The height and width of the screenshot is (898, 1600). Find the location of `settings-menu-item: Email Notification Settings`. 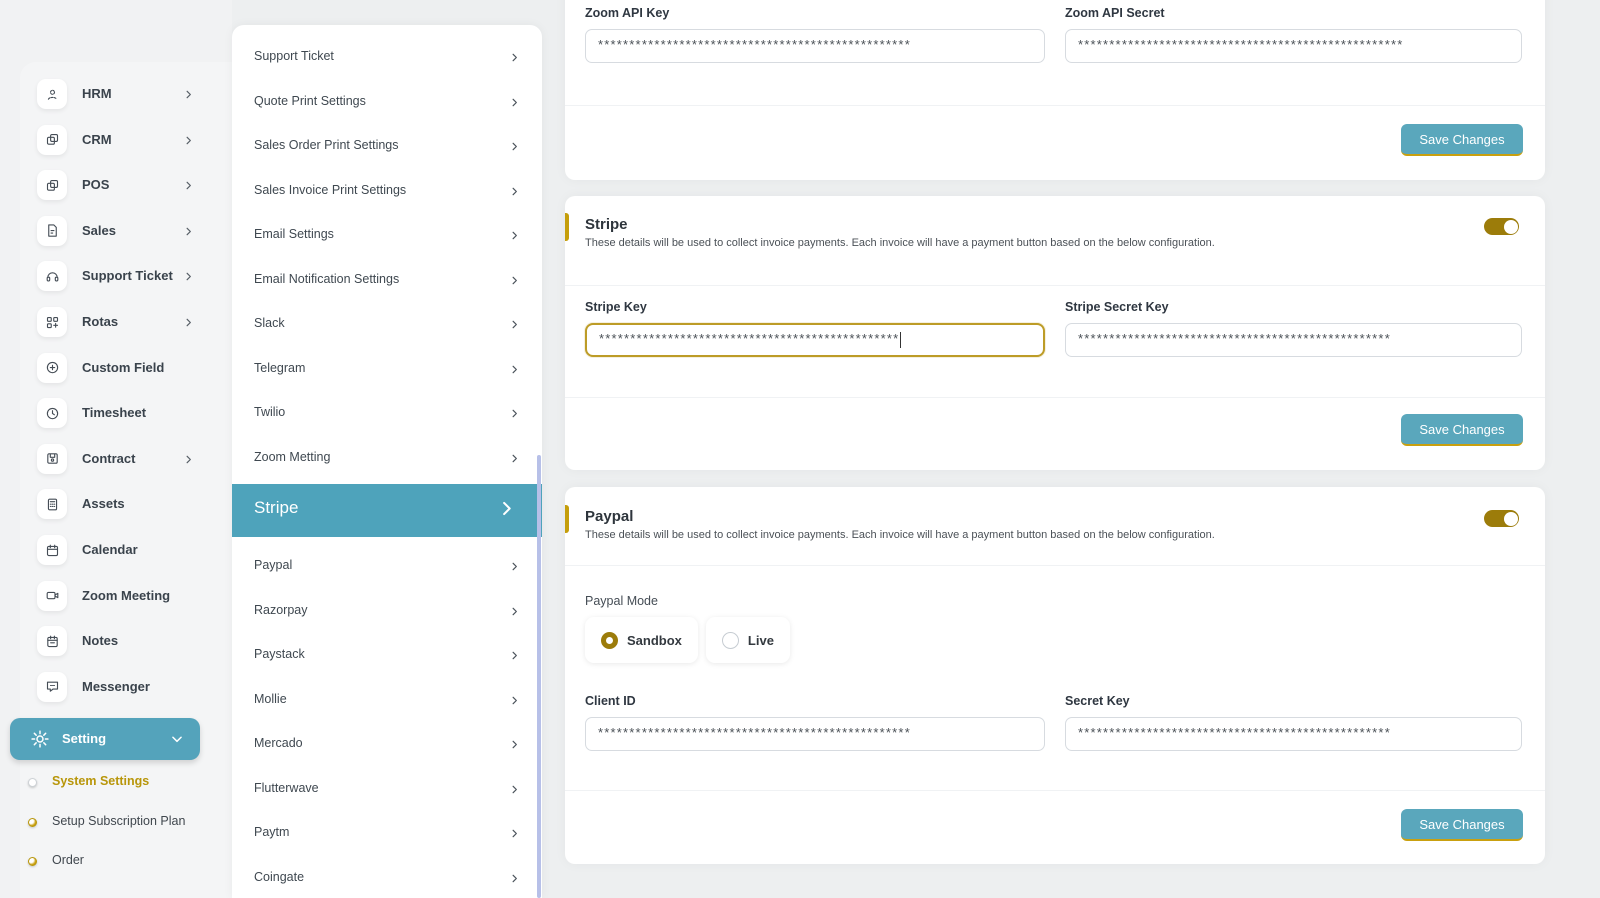

settings-menu-item: Email Notification Settings is located at coordinates (387, 282).